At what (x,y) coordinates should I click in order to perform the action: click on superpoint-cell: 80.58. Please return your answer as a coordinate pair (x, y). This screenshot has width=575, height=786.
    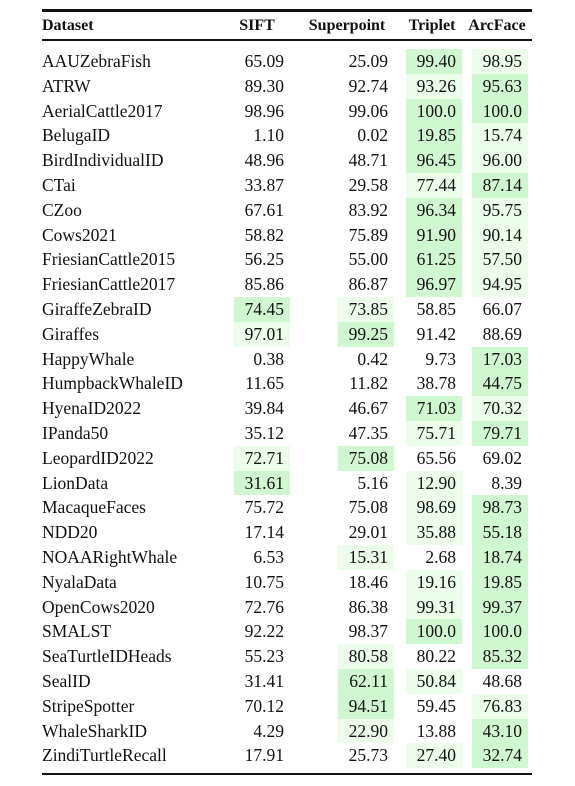
    Looking at the image, I should click on (347, 656).